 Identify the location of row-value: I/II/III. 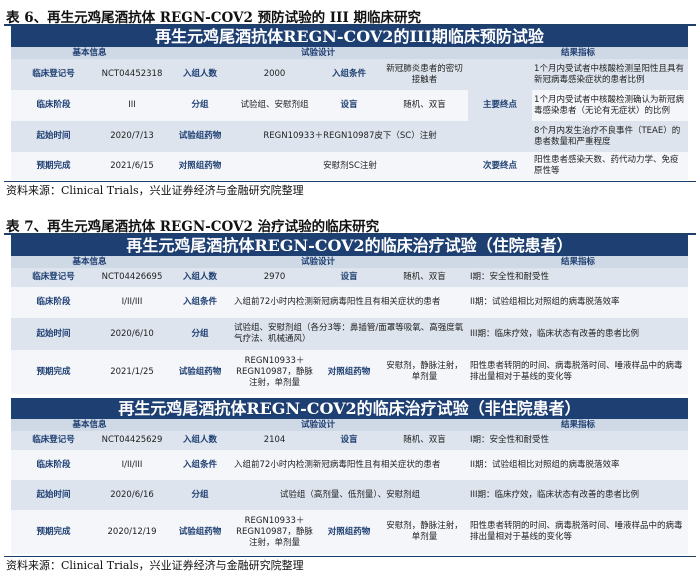
(132, 302).